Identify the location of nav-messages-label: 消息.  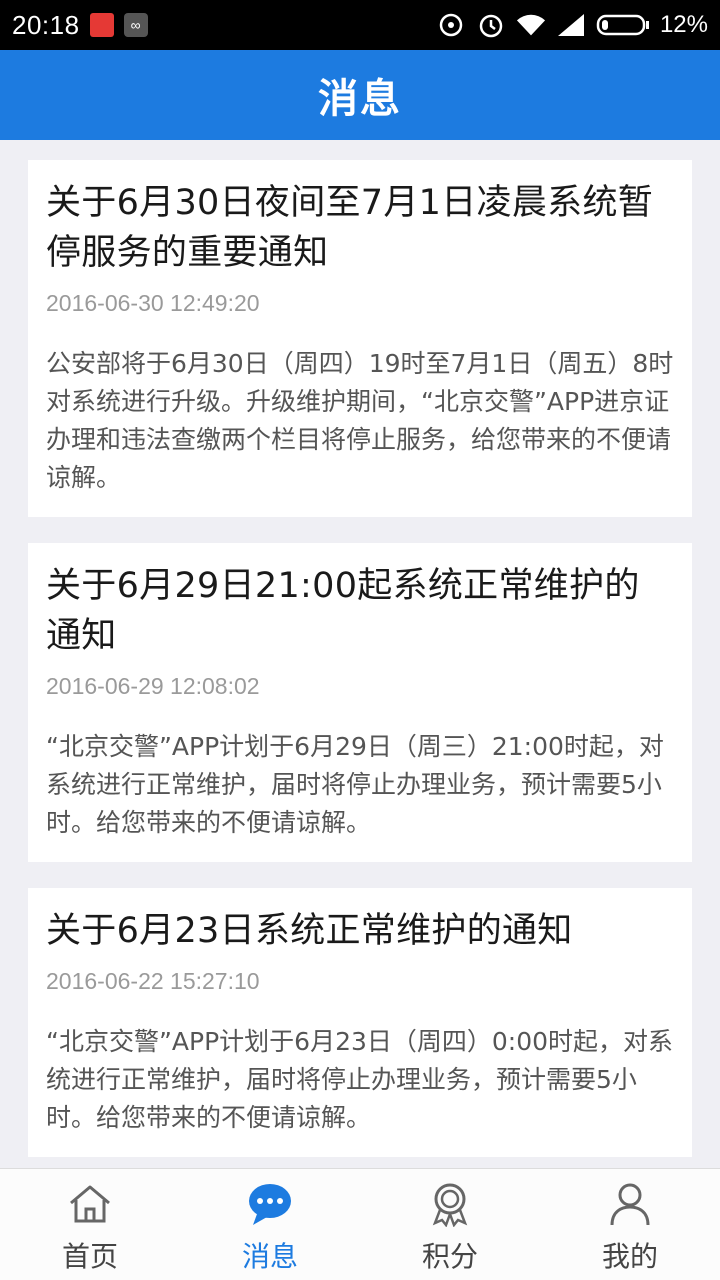
(269, 1256).